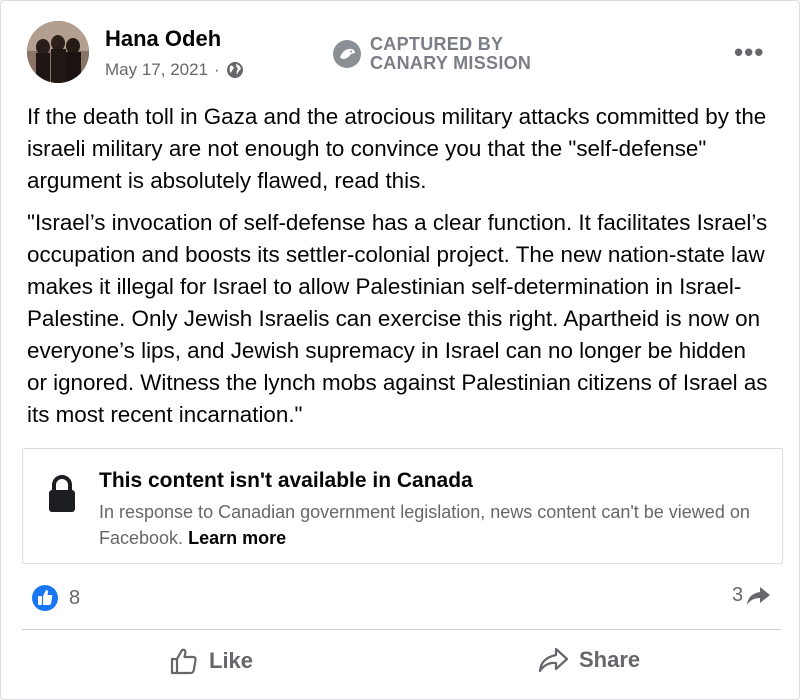  What do you see at coordinates (759, 595) in the screenshot?
I see `share-arrow-icon` at bounding box center [759, 595].